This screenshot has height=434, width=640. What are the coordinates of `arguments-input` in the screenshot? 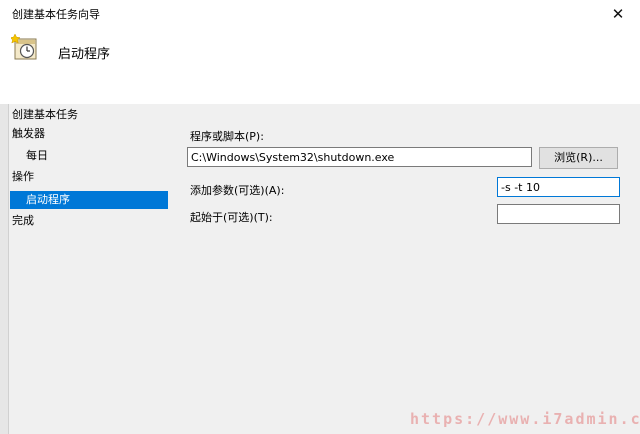 It's located at (558, 187).